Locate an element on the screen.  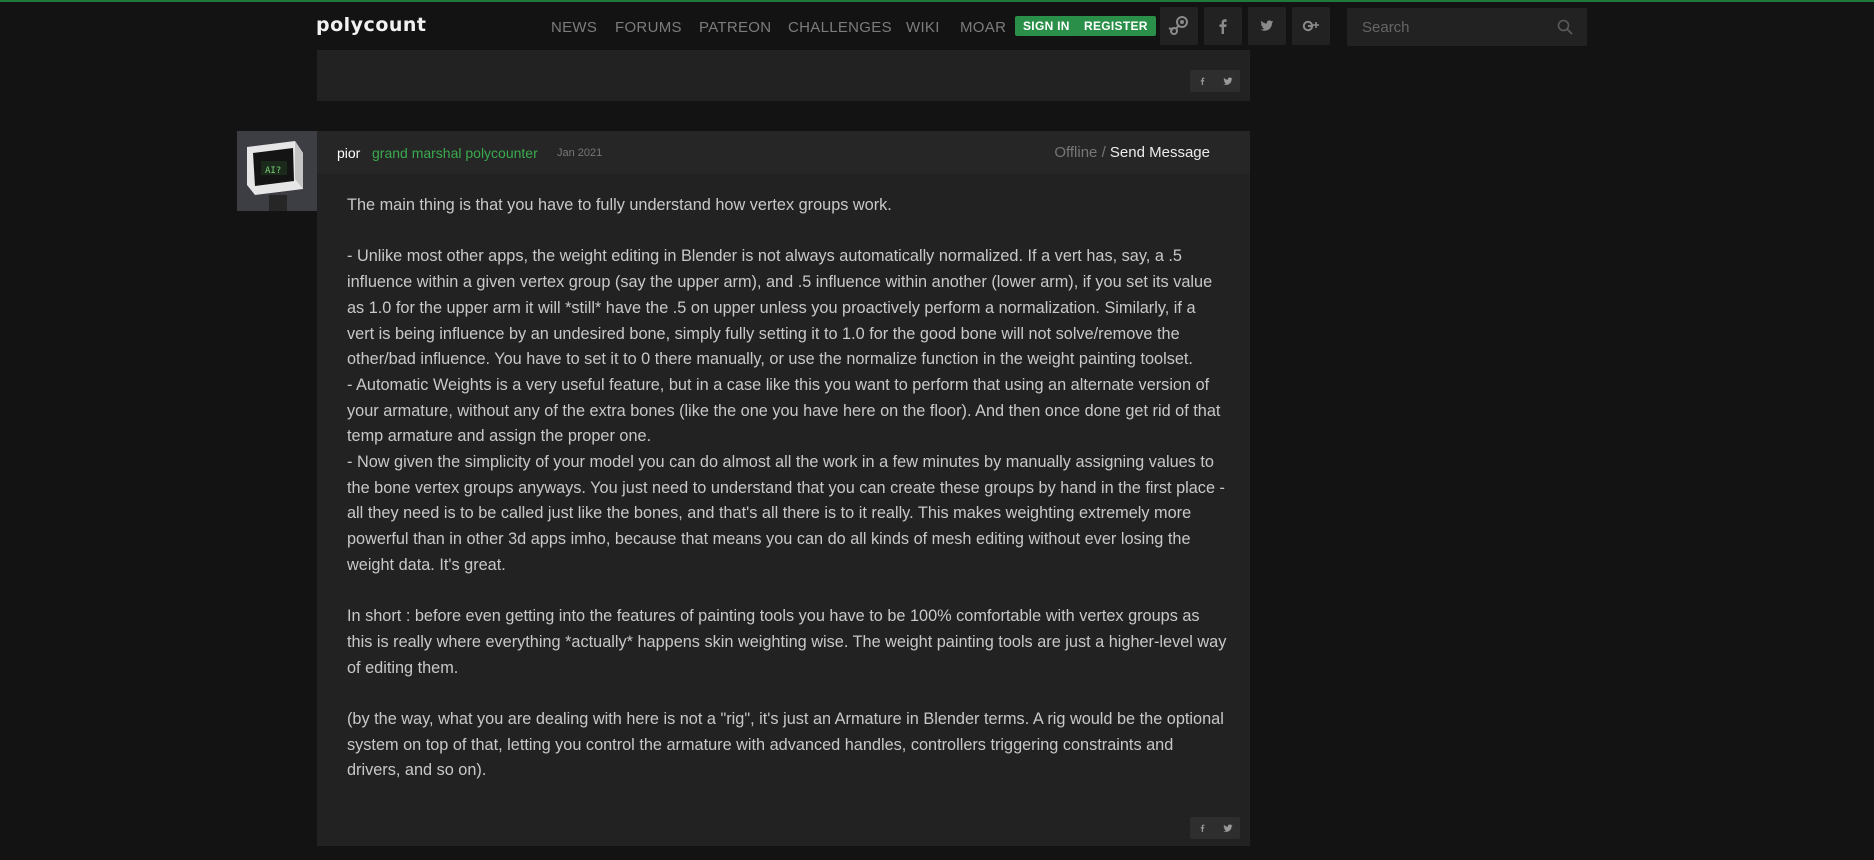
avatar: AI? is located at coordinates (277, 171).